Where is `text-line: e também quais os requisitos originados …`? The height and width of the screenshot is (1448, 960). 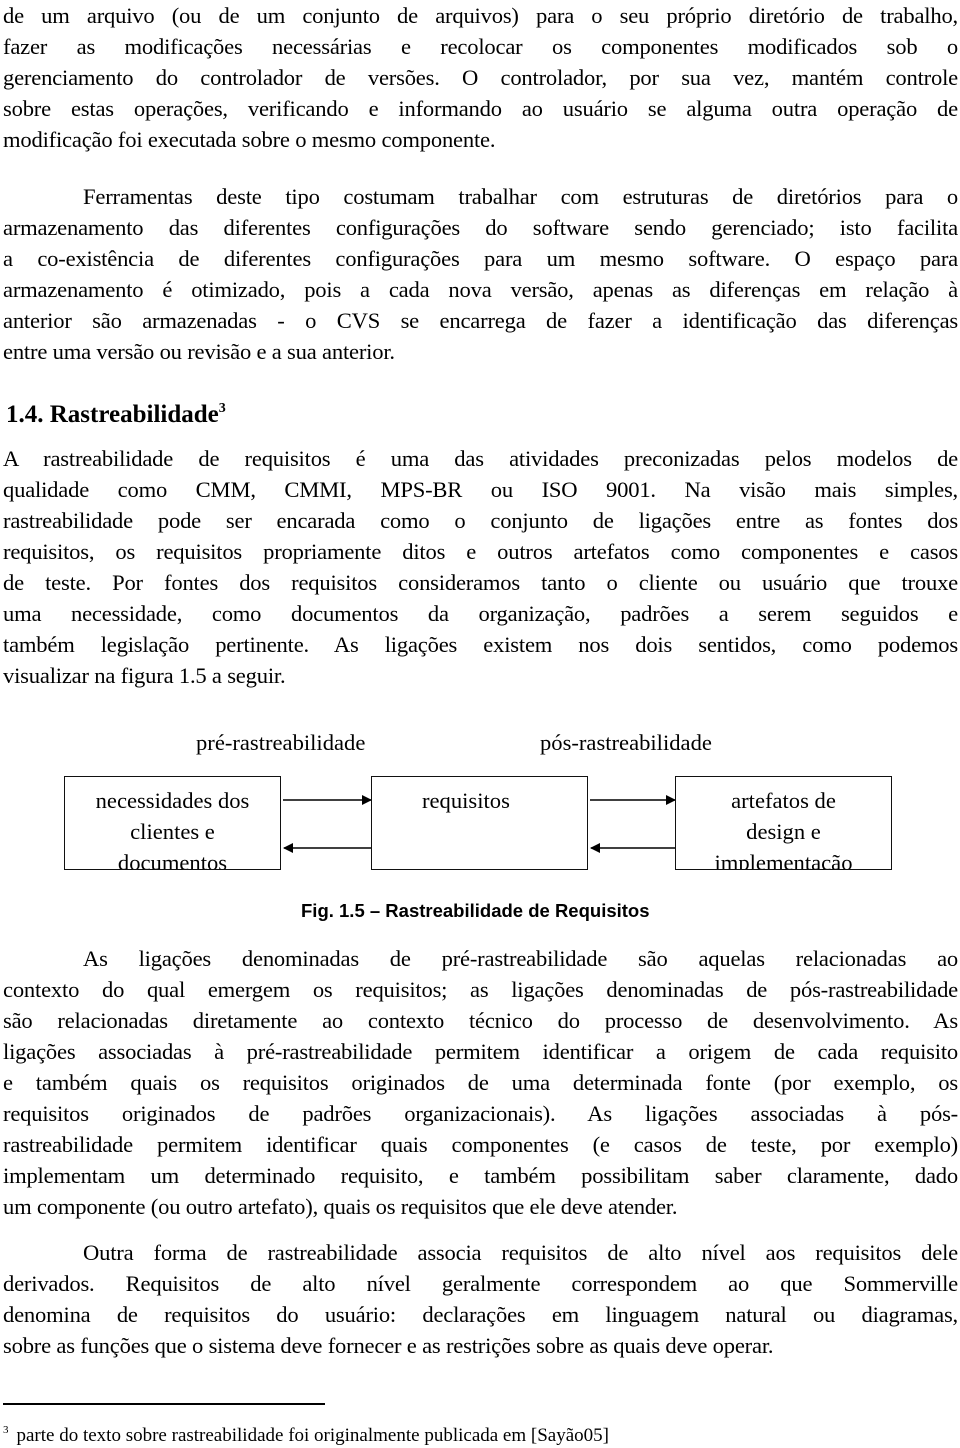 text-line: e também quais os requisitos originados … is located at coordinates (480, 1082).